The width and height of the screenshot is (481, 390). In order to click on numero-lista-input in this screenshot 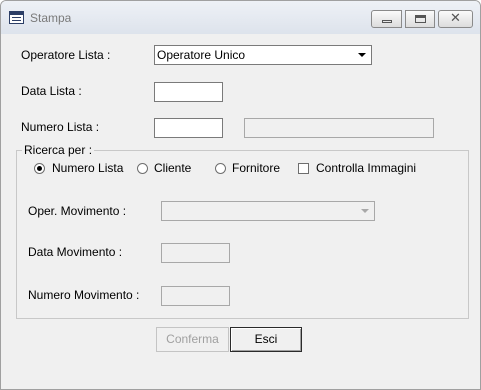, I will do `click(188, 128)`.